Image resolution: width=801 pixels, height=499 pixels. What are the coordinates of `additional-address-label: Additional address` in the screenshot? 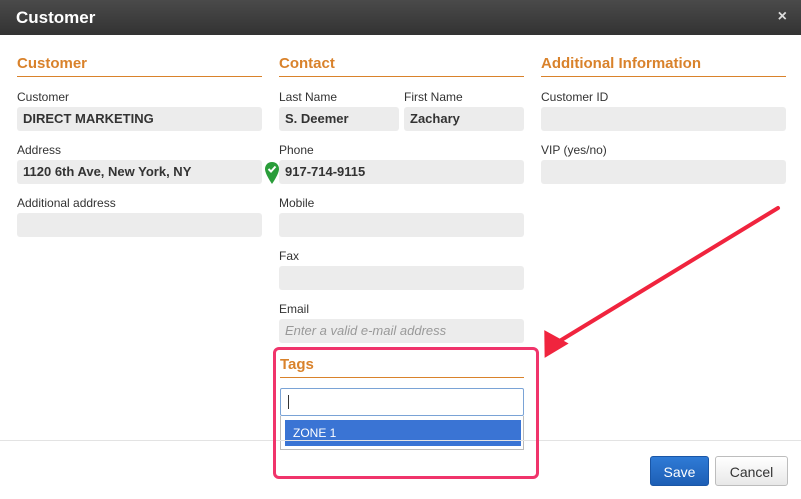 It's located at (66, 203).